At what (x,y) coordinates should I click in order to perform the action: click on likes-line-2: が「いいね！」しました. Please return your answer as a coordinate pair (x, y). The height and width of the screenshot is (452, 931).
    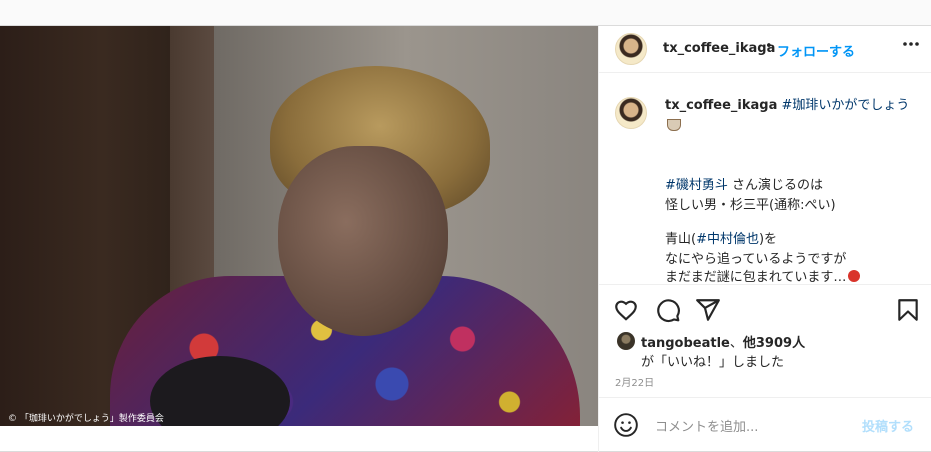
    Looking at the image, I should click on (713, 362).